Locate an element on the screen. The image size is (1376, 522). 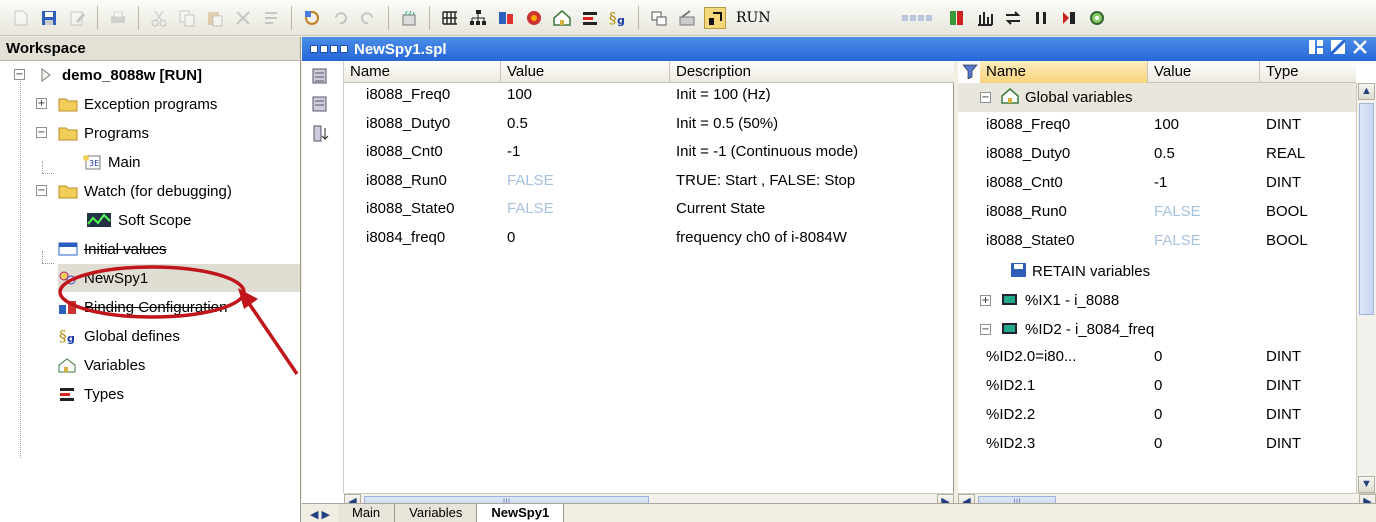
spy-row-name: i8088_Cnt0 is located at coordinates (404, 156).